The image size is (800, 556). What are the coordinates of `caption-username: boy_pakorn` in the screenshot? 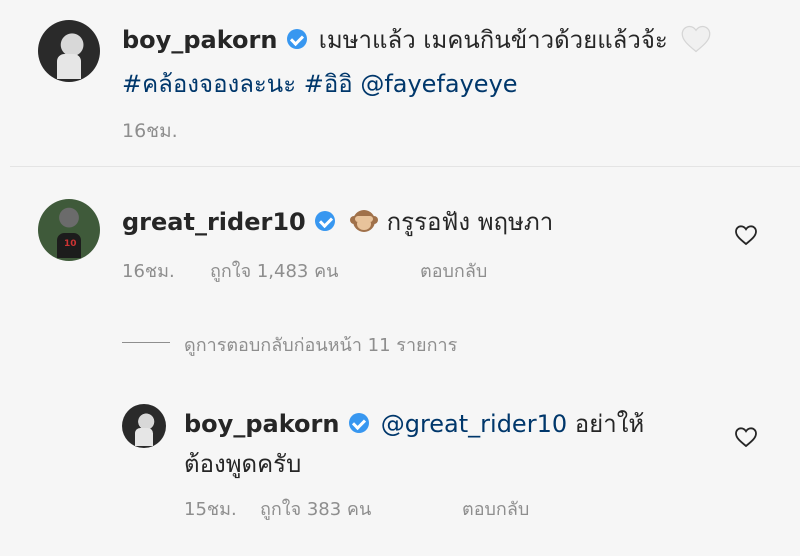 It's located at (199, 40).